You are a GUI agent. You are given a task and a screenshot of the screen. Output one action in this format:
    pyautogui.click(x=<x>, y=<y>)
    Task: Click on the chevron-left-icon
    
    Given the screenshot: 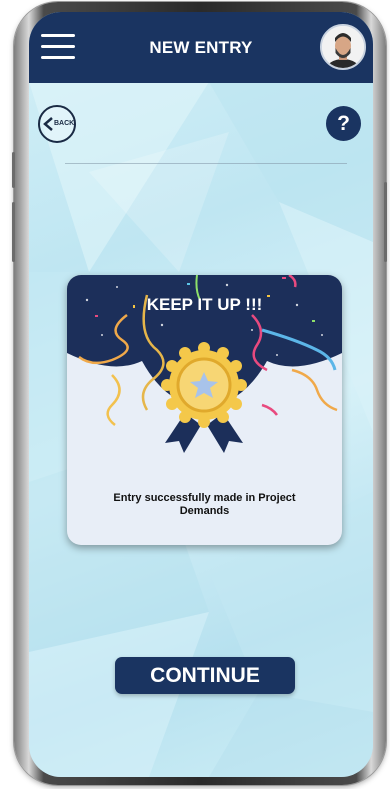 What is the action you would take?
    pyautogui.click(x=48, y=124)
    